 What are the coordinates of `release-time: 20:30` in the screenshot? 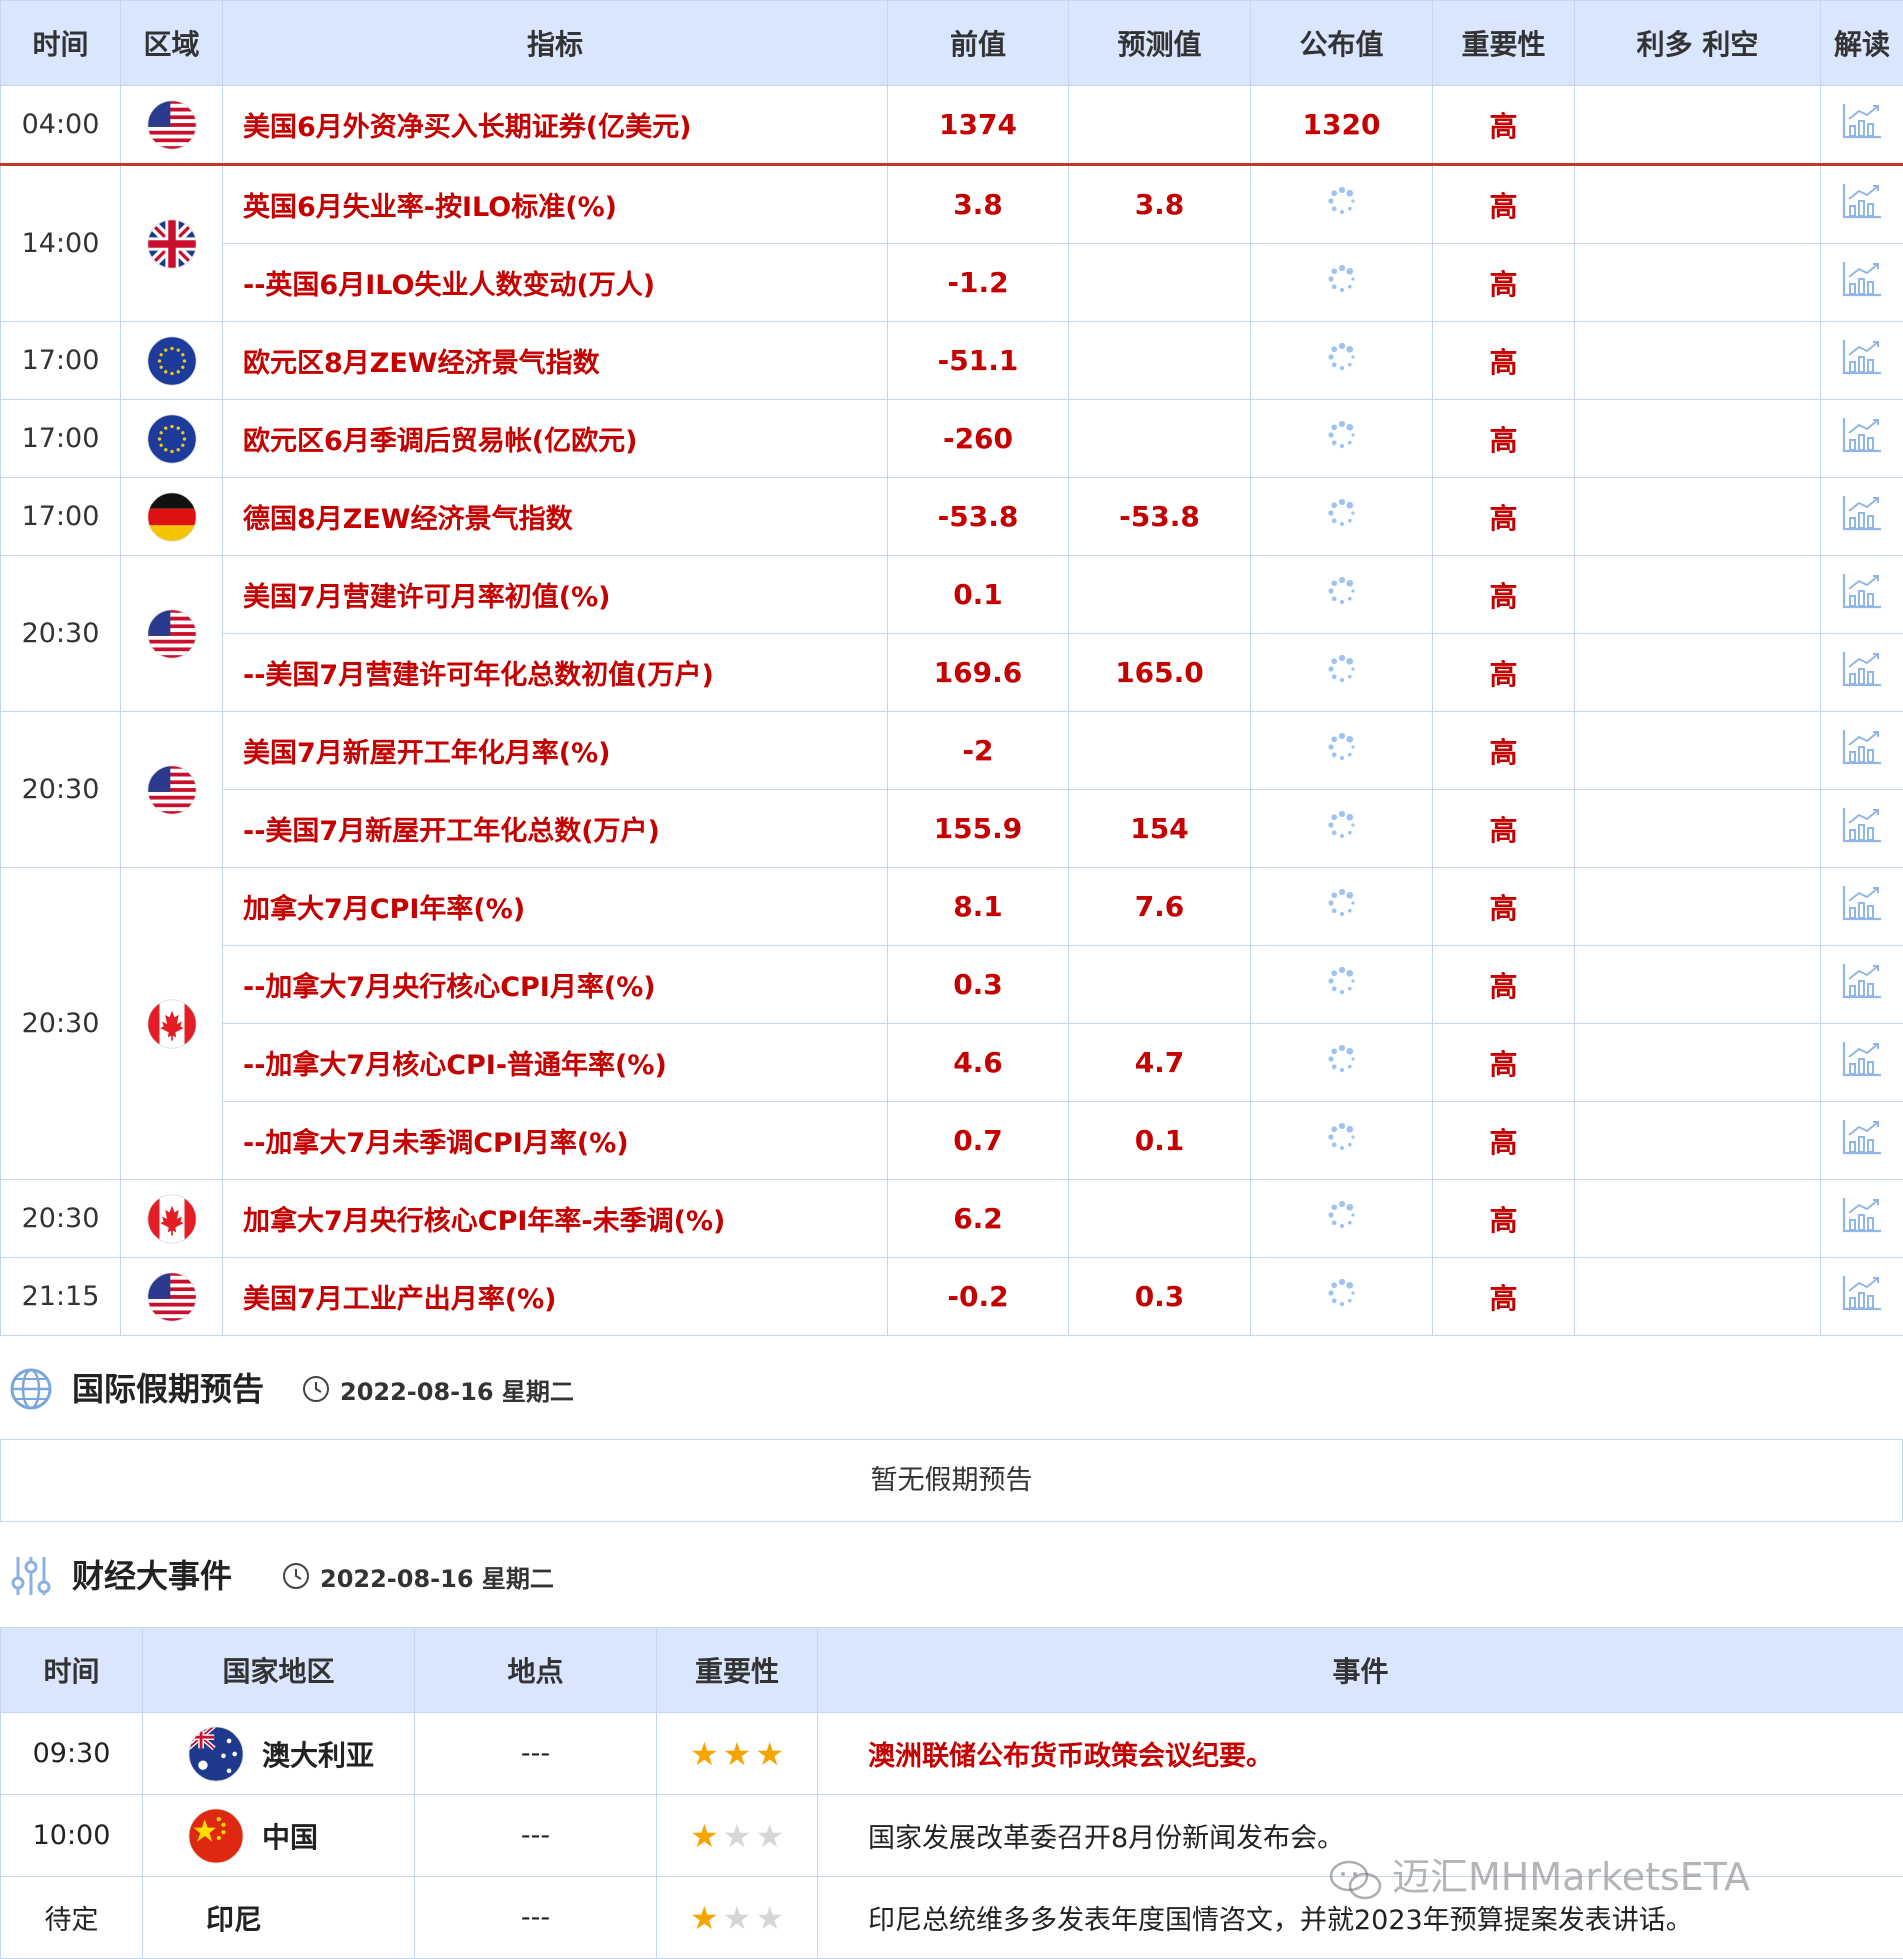 It's located at (61, 790).